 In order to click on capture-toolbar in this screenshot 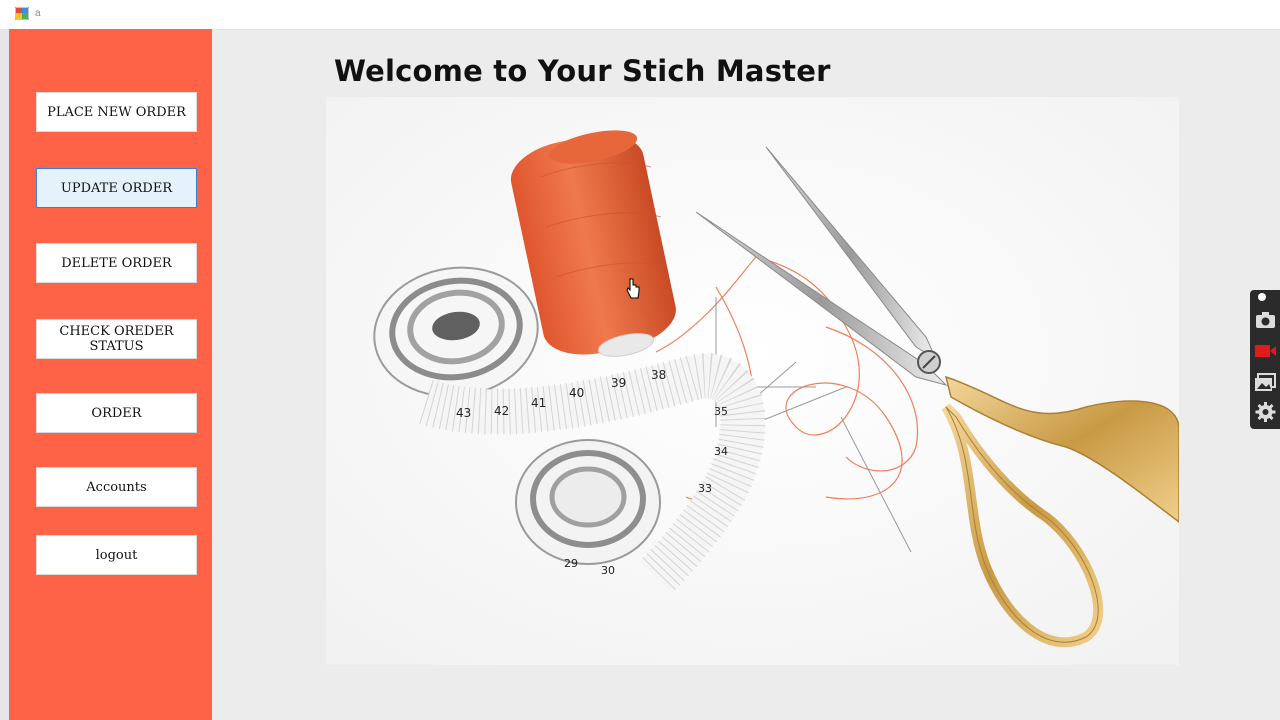, I will do `click(1265, 359)`.